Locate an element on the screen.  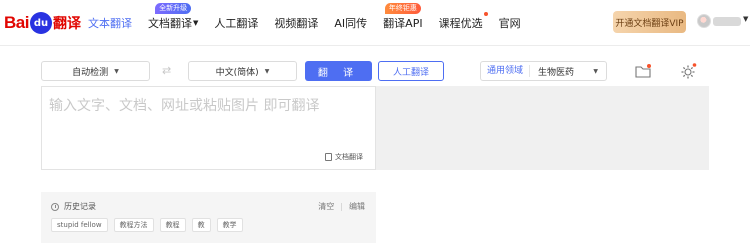
nav-label: 人工翻译 is located at coordinates (236, 23).